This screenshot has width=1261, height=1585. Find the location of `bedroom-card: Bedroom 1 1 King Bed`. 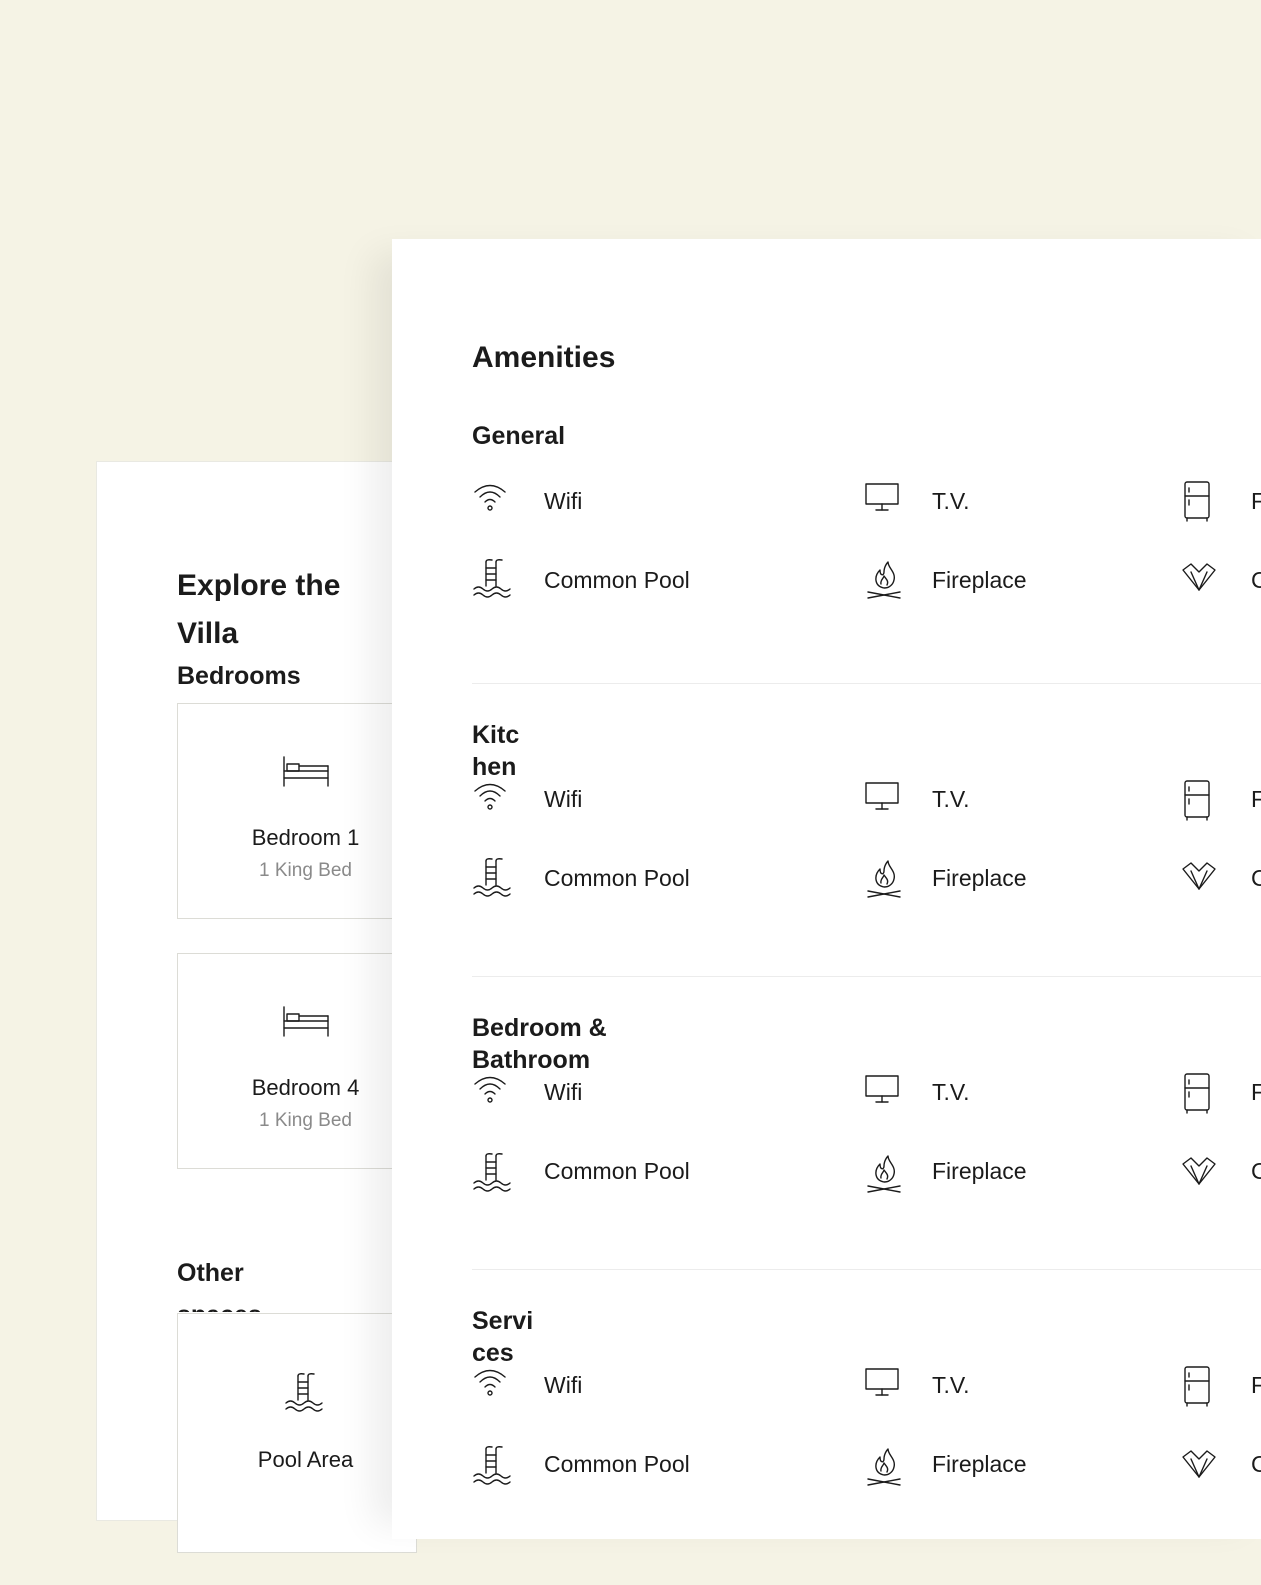

bedroom-card: Bedroom 1 1 King Bed is located at coordinates (297, 811).